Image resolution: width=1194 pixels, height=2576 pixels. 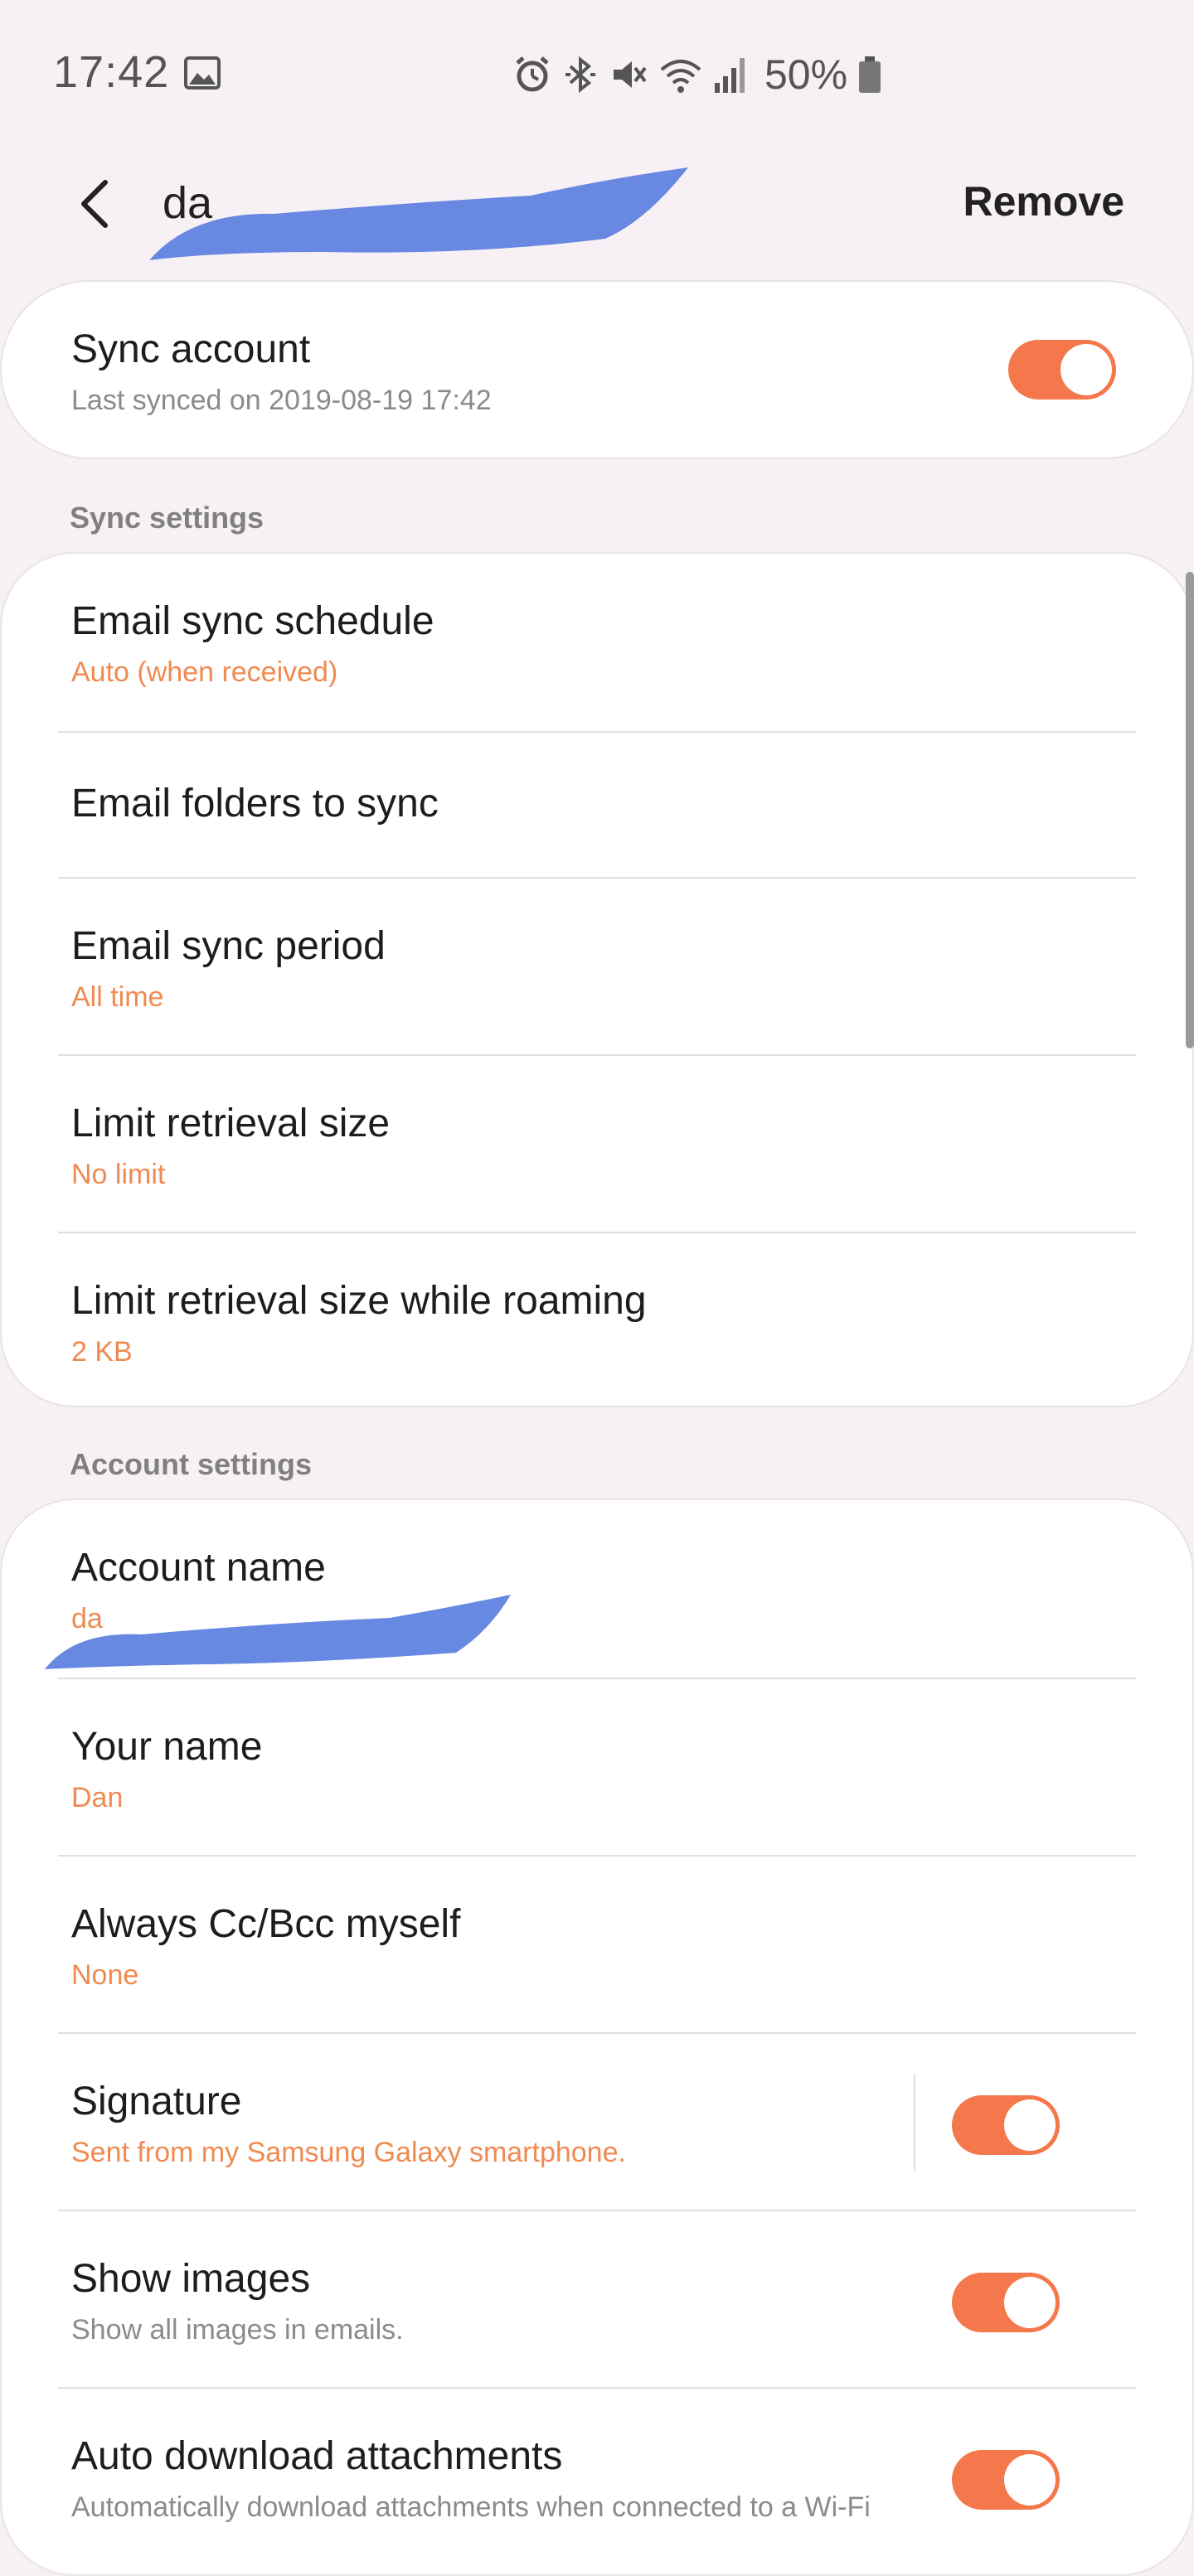 I want to click on back-button, so click(x=94, y=204).